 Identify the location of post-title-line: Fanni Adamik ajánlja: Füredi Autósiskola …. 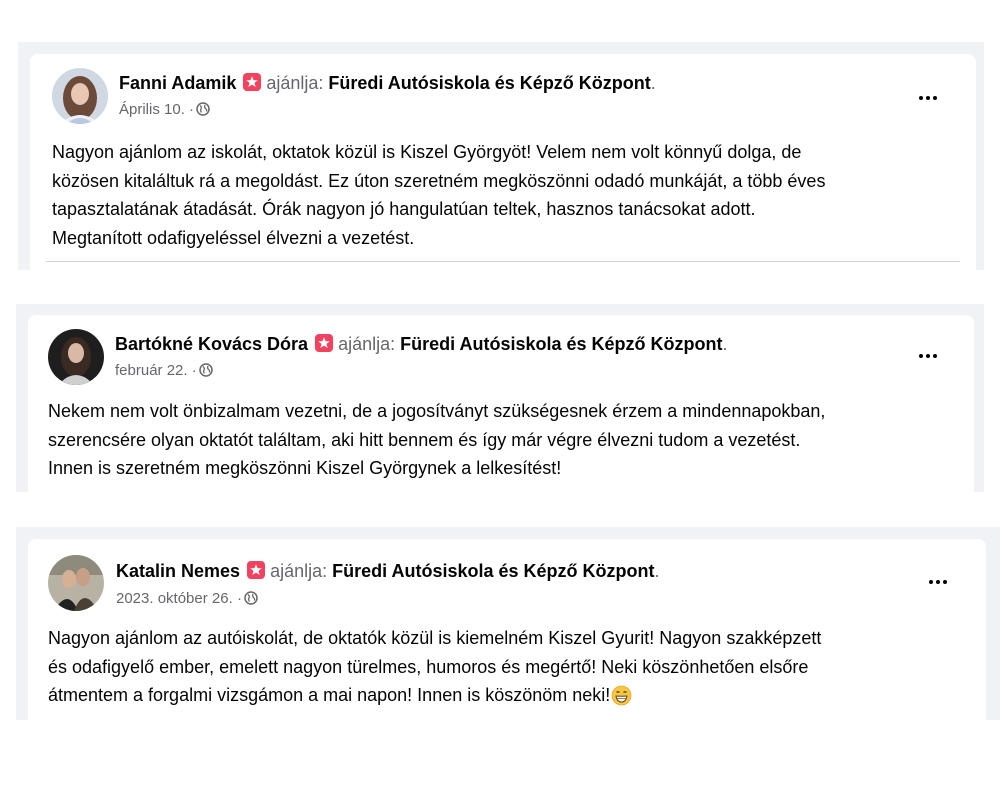
(387, 83).